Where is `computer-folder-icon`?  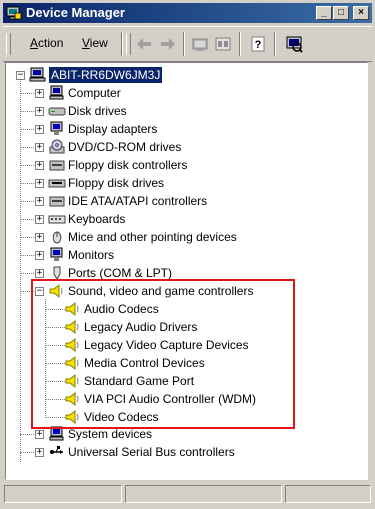 computer-folder-icon is located at coordinates (201, 44).